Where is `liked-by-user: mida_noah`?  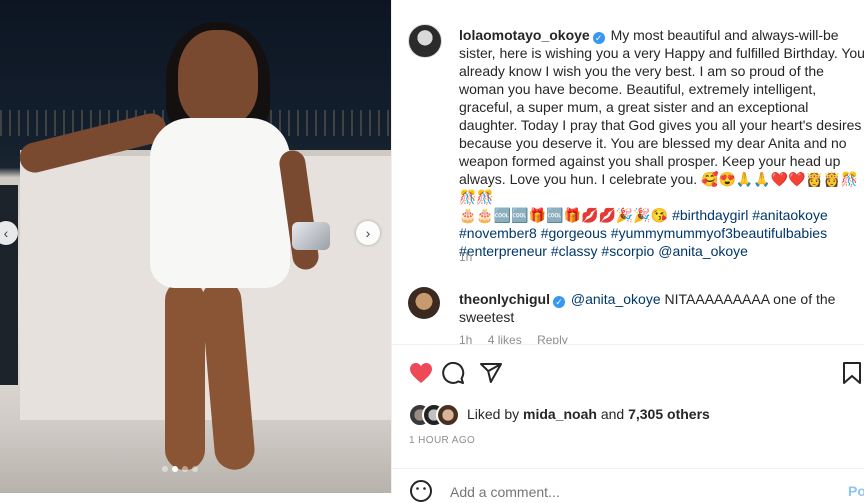
liked-by-user: mida_noah is located at coordinates (560, 414).